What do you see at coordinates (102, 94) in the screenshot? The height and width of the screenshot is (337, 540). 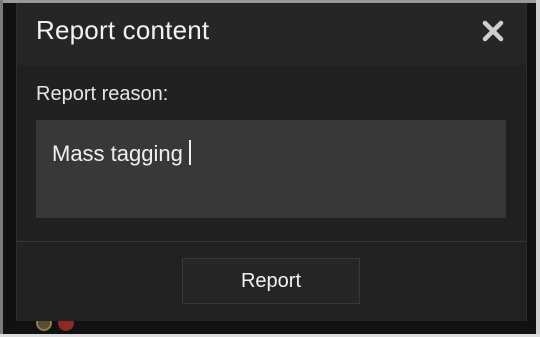 I see `report-reason-label: Report reason:` at bounding box center [102, 94].